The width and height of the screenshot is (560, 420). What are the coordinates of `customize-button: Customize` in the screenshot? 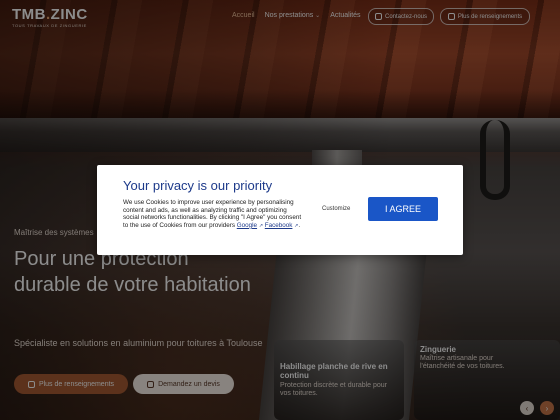 It's located at (336, 209).